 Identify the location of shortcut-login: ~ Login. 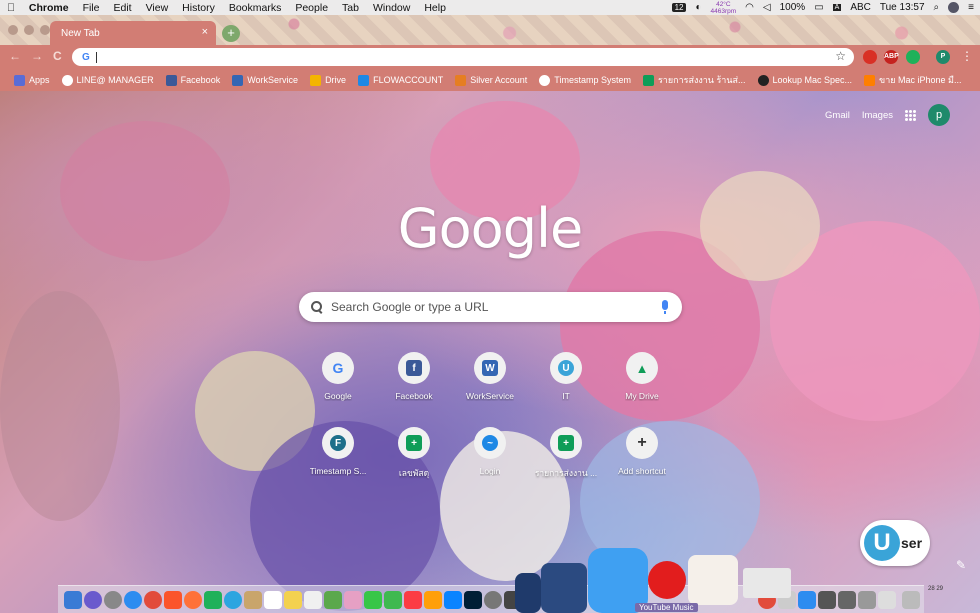
(490, 453).